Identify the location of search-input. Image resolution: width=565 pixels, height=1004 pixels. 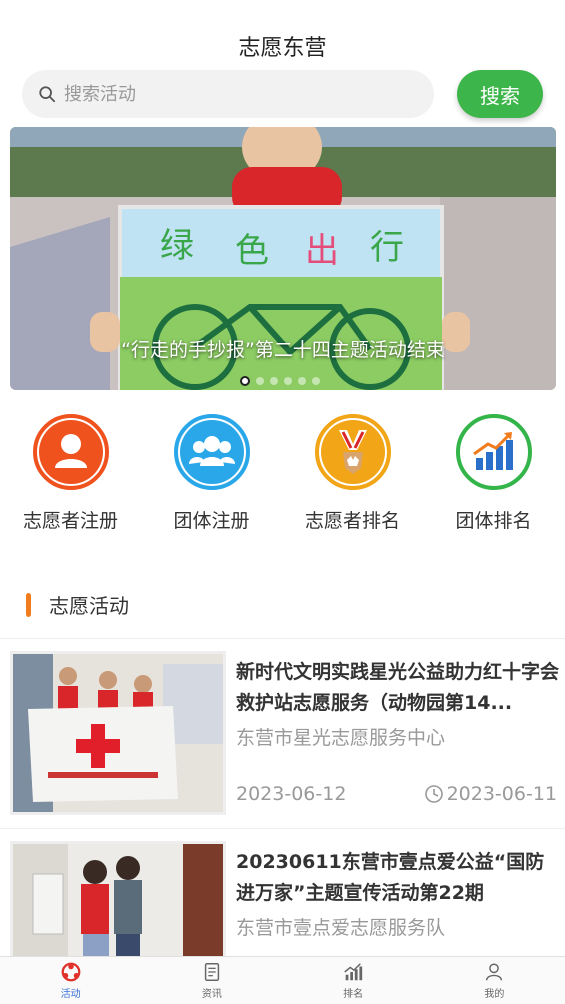
(224, 94).